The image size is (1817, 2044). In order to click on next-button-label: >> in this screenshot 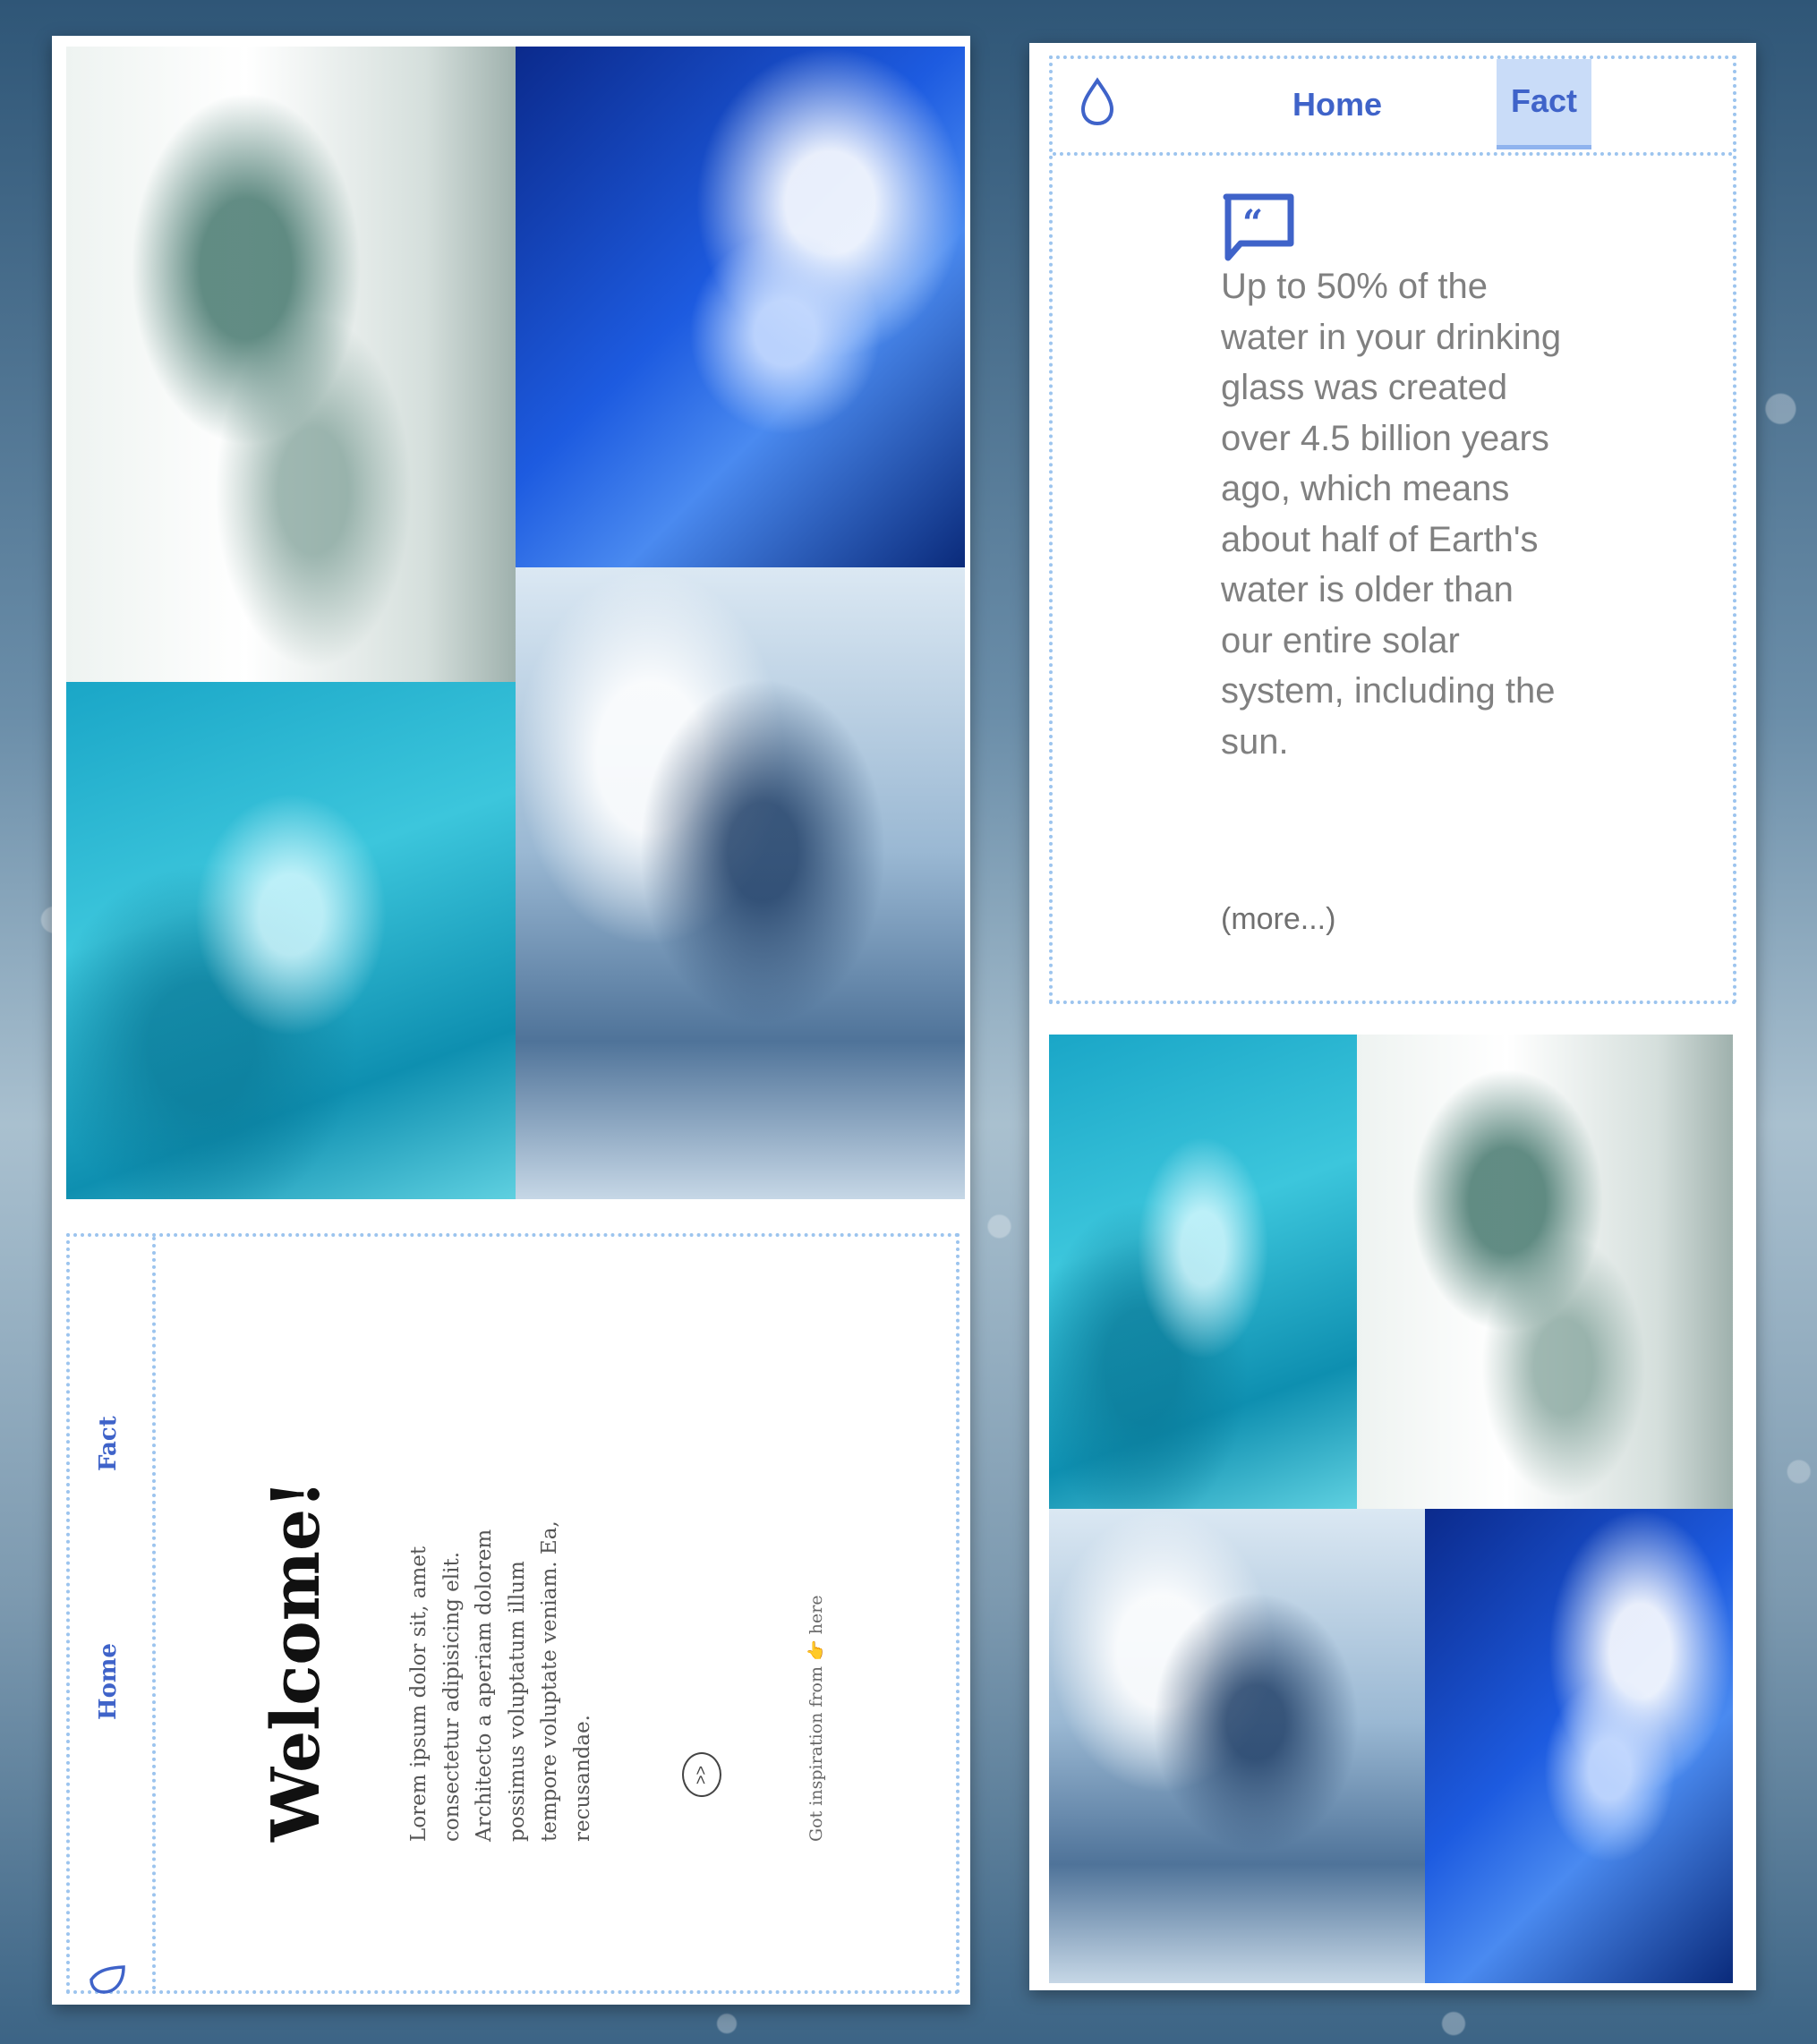, I will do `click(701, 1774)`.